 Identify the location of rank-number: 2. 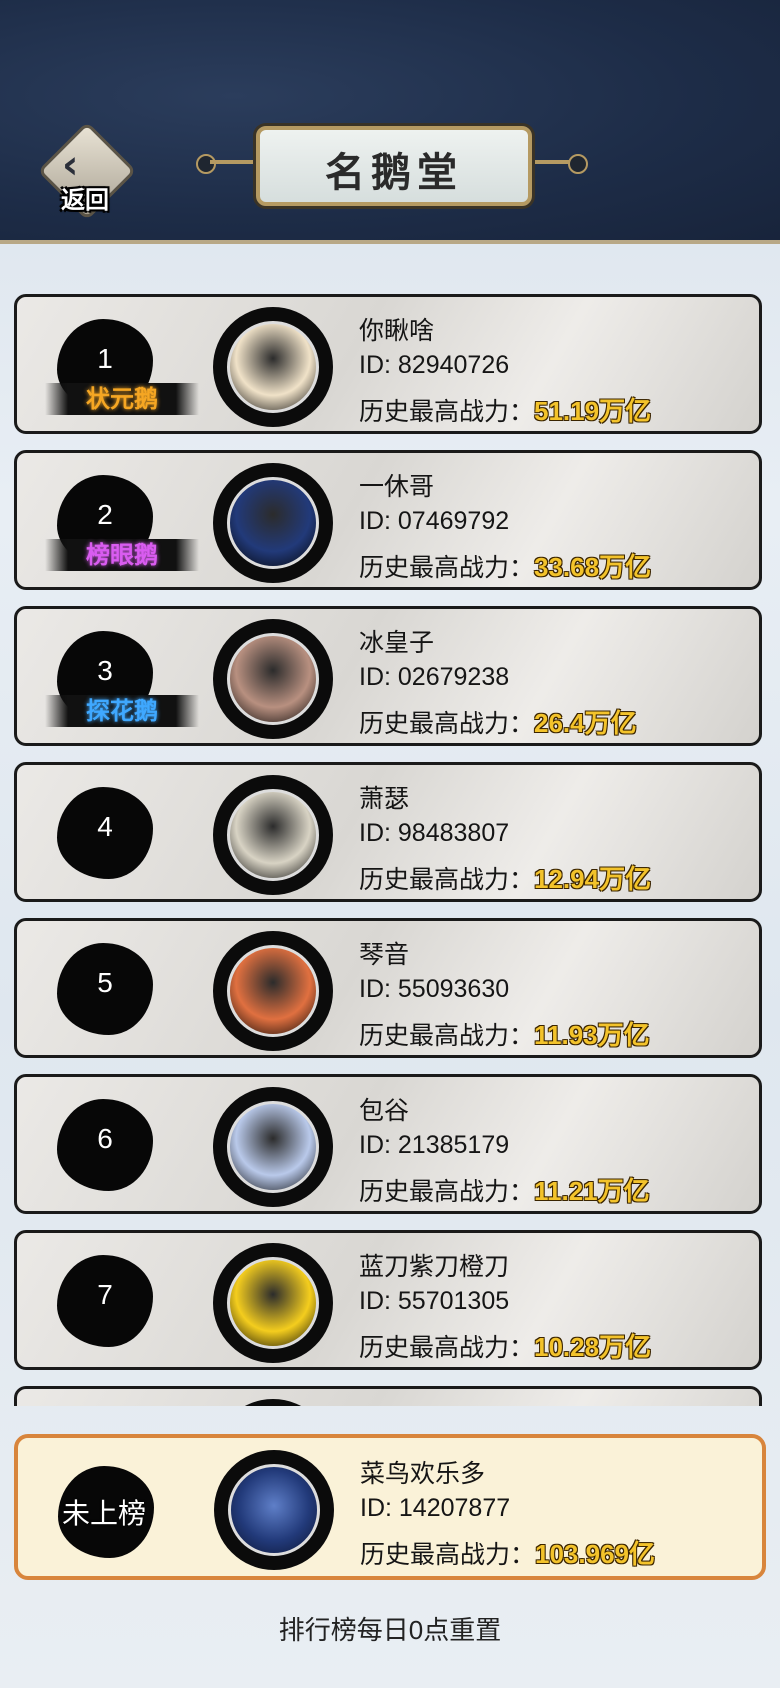
(105, 514).